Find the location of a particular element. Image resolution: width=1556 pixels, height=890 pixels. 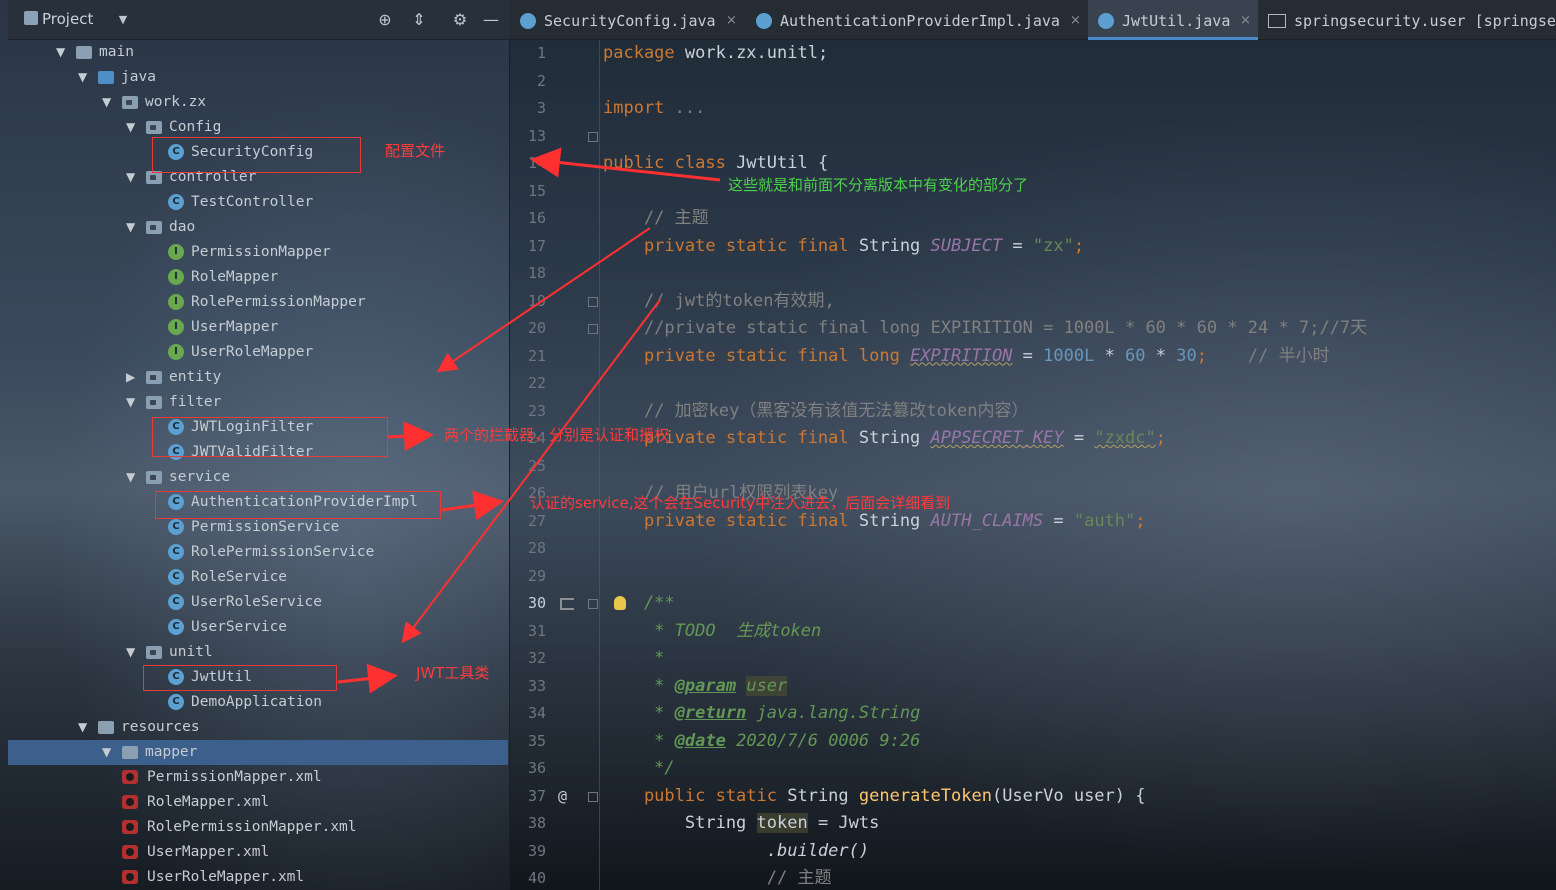

tab-authenticationproviderimpl: AuthenticationProviderImpl.java × is located at coordinates (914, 20).